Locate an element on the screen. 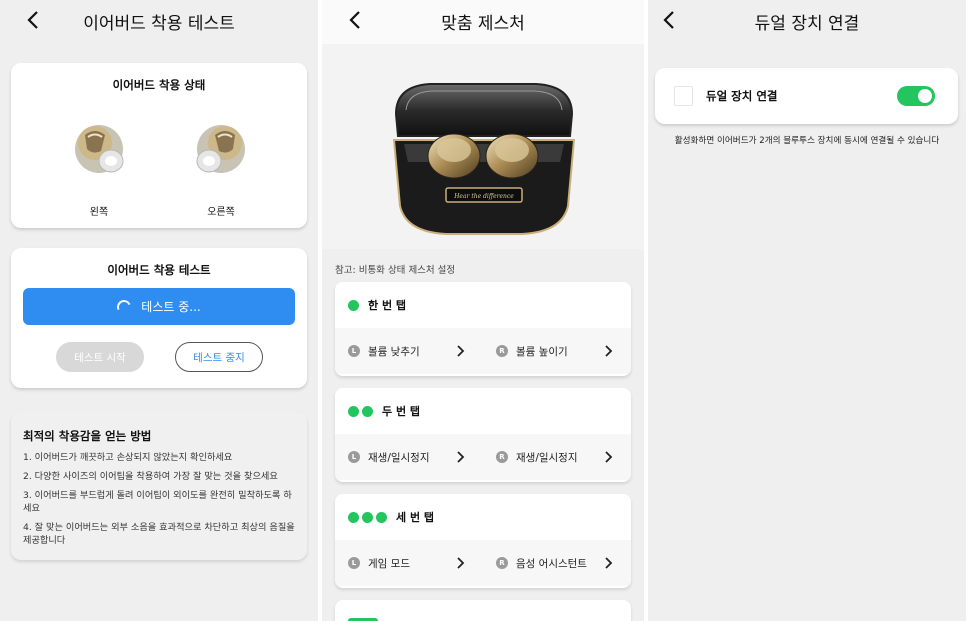 Image resolution: width=966 pixels, height=621 pixels. page-title: 맞춤 제스처 is located at coordinates (483, 24).